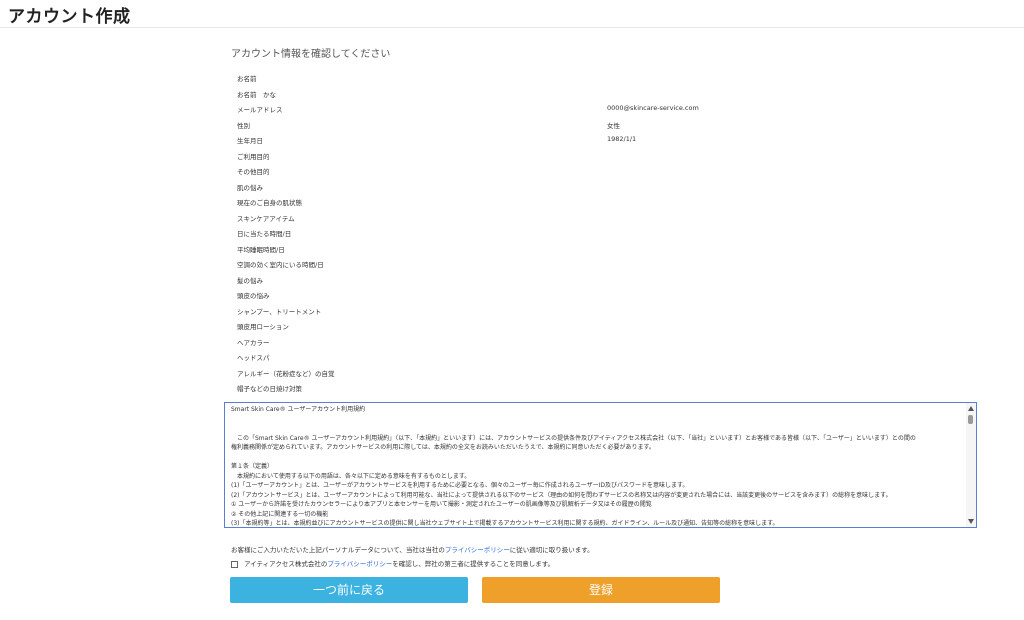  Describe the element at coordinates (517, 391) in the screenshot. I see `field-row: 帽子などの日焼け対策` at that location.